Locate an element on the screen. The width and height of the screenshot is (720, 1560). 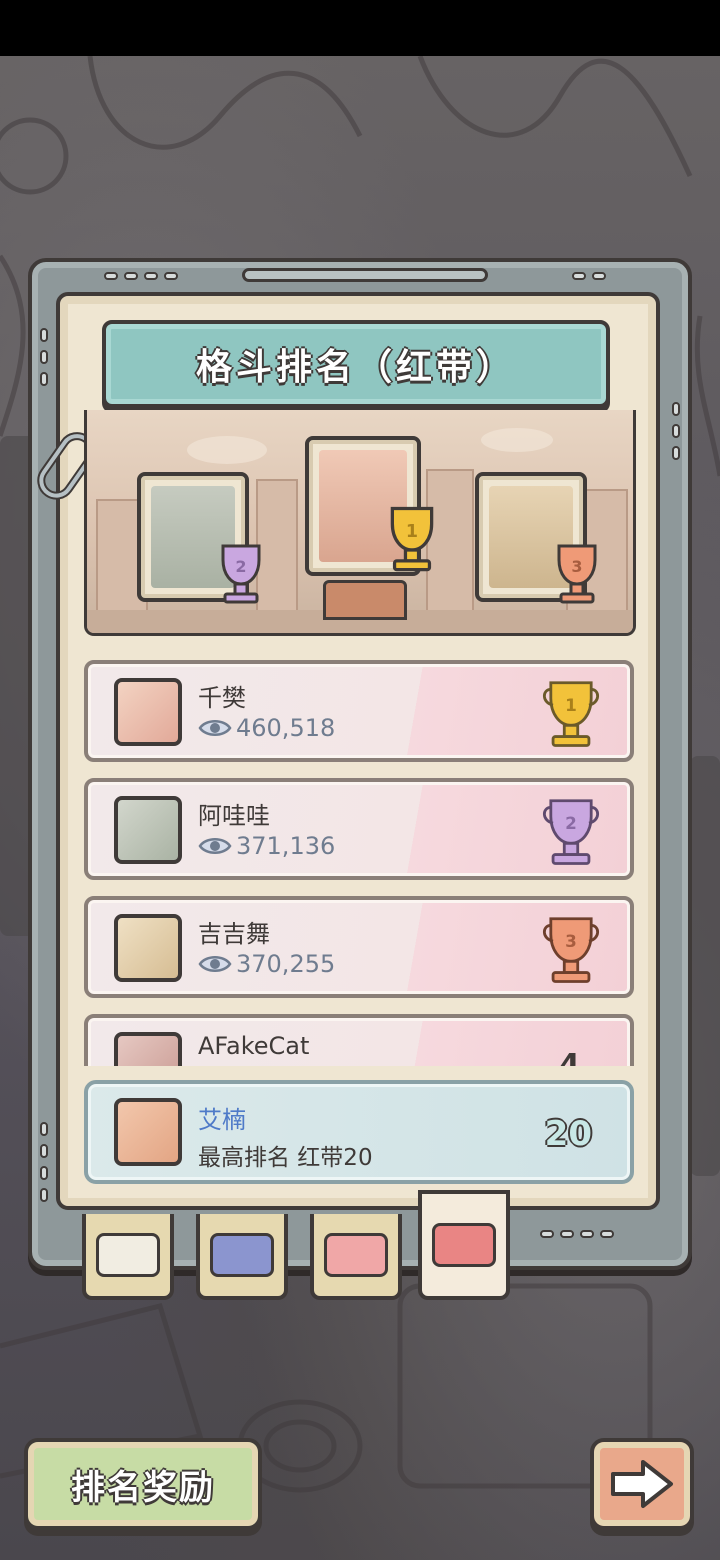
score-value: 370,255 is located at coordinates (286, 964).